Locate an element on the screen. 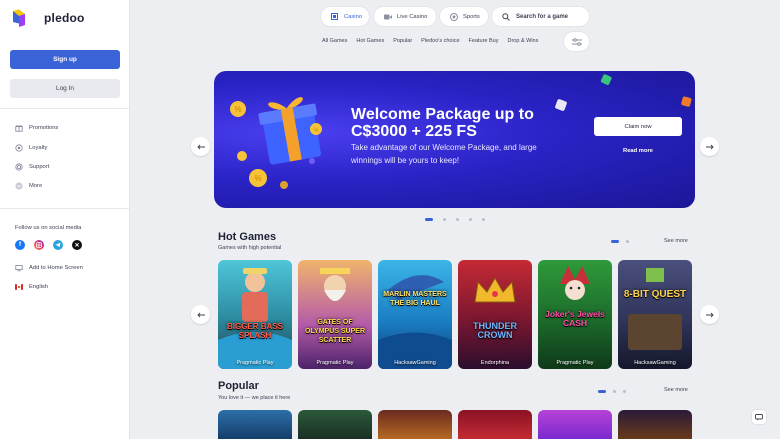 The image size is (780, 439). nav-item-loyalty: Loyalty is located at coordinates (31, 148).